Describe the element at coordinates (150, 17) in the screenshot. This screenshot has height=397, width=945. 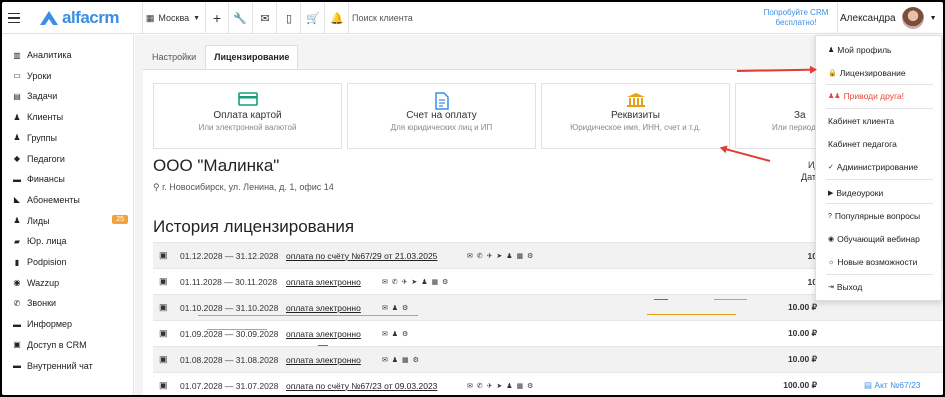
I see `building-icon: ▦` at that location.